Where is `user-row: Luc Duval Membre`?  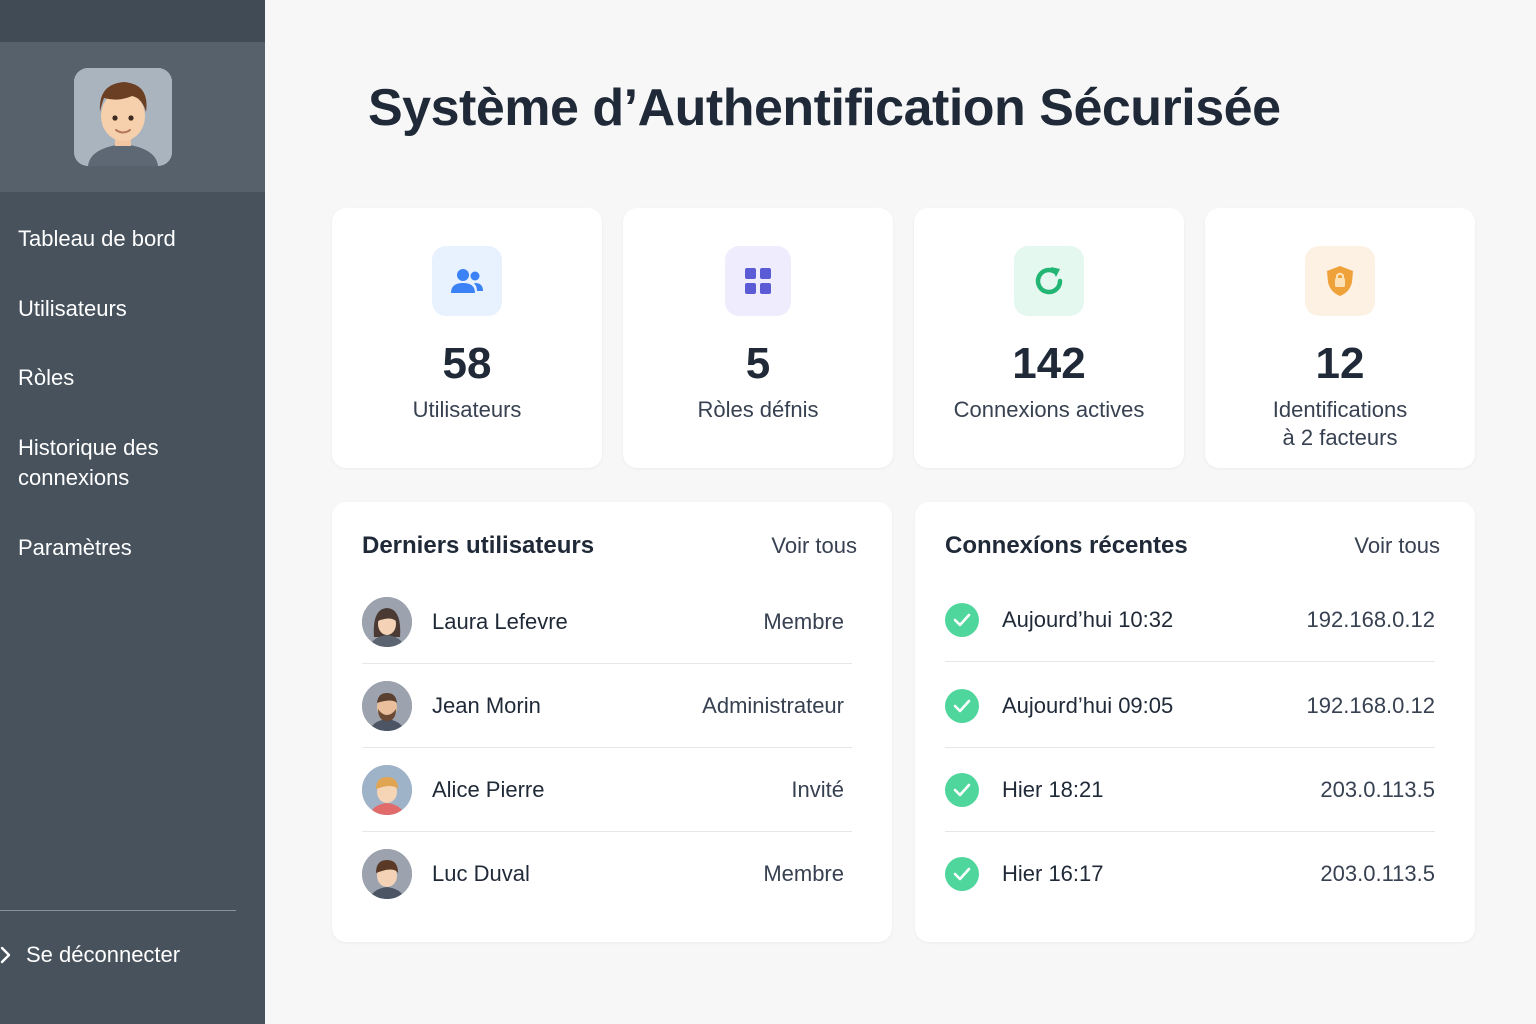
user-row: Luc Duval Membre is located at coordinates (607, 874).